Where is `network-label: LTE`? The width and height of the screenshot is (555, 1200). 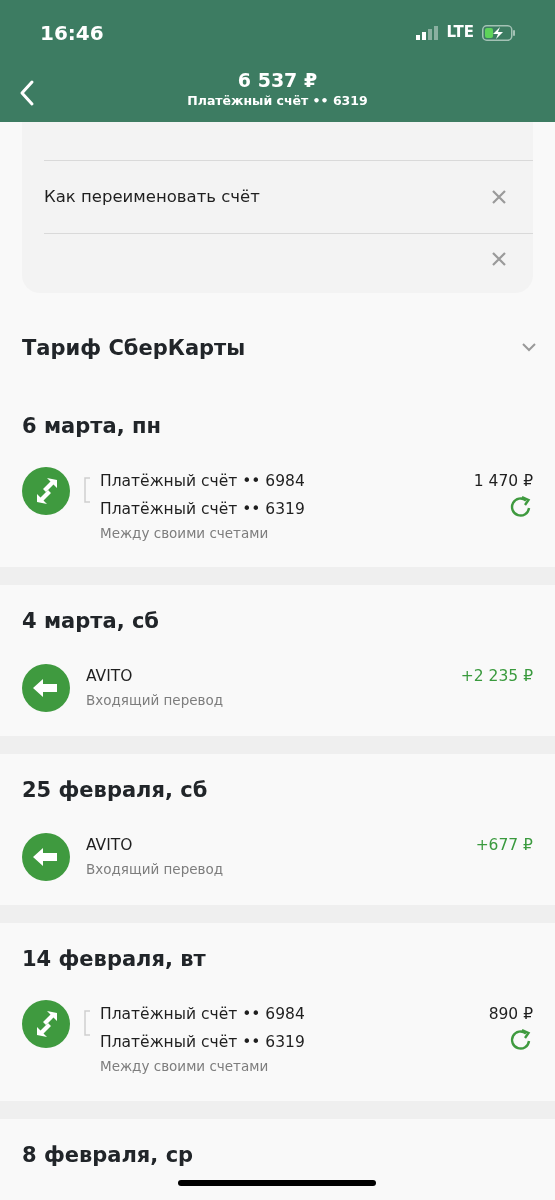
network-label: LTE is located at coordinates (460, 33).